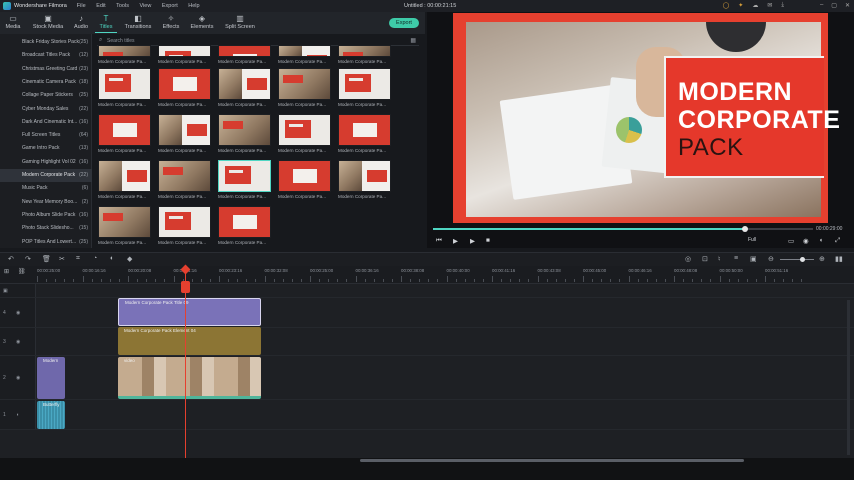 This screenshot has width=854, height=480. What do you see at coordinates (413, 40) in the screenshot?
I see `grid-view-icon: ▦` at bounding box center [413, 40].